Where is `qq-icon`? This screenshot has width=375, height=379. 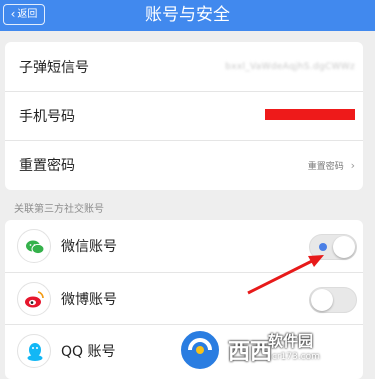
qq-icon is located at coordinates (34, 351).